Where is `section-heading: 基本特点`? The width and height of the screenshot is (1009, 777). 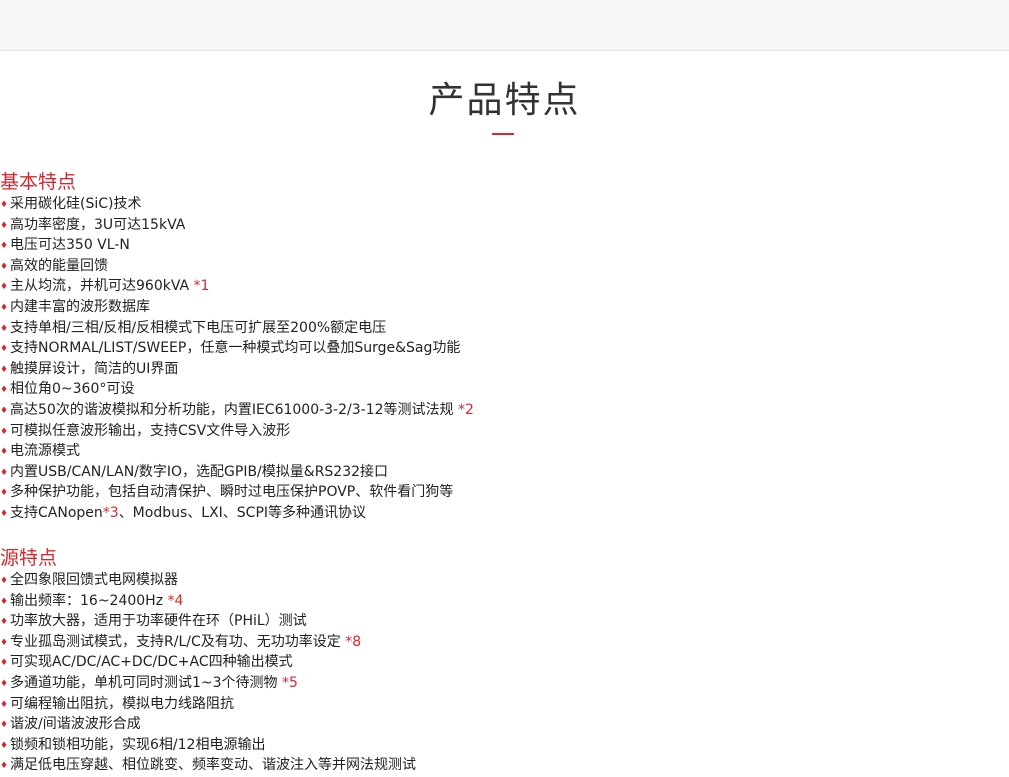 section-heading: 基本特点 is located at coordinates (38, 182).